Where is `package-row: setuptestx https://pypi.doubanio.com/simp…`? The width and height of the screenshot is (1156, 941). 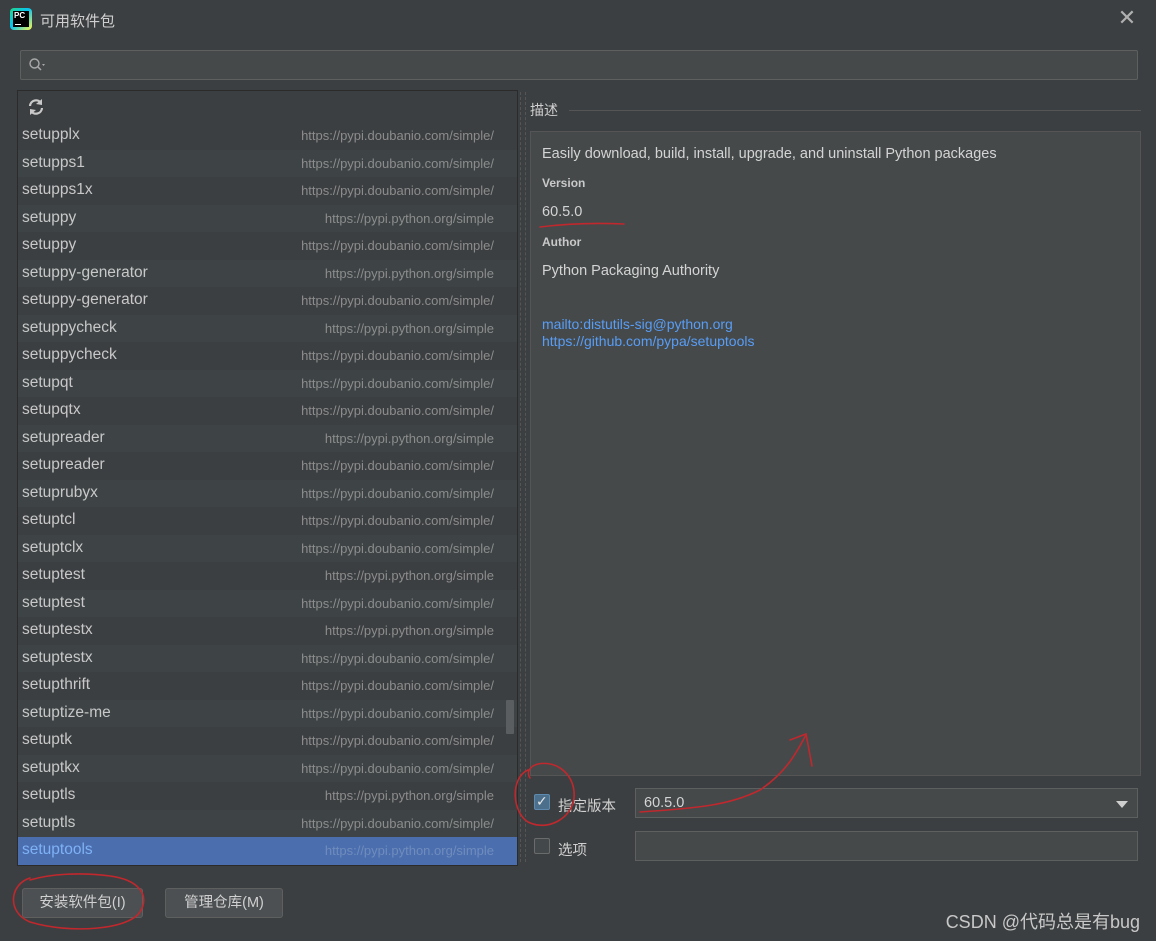
package-row: setuptestx https://pypi.doubanio.com/simp… is located at coordinates (267, 658).